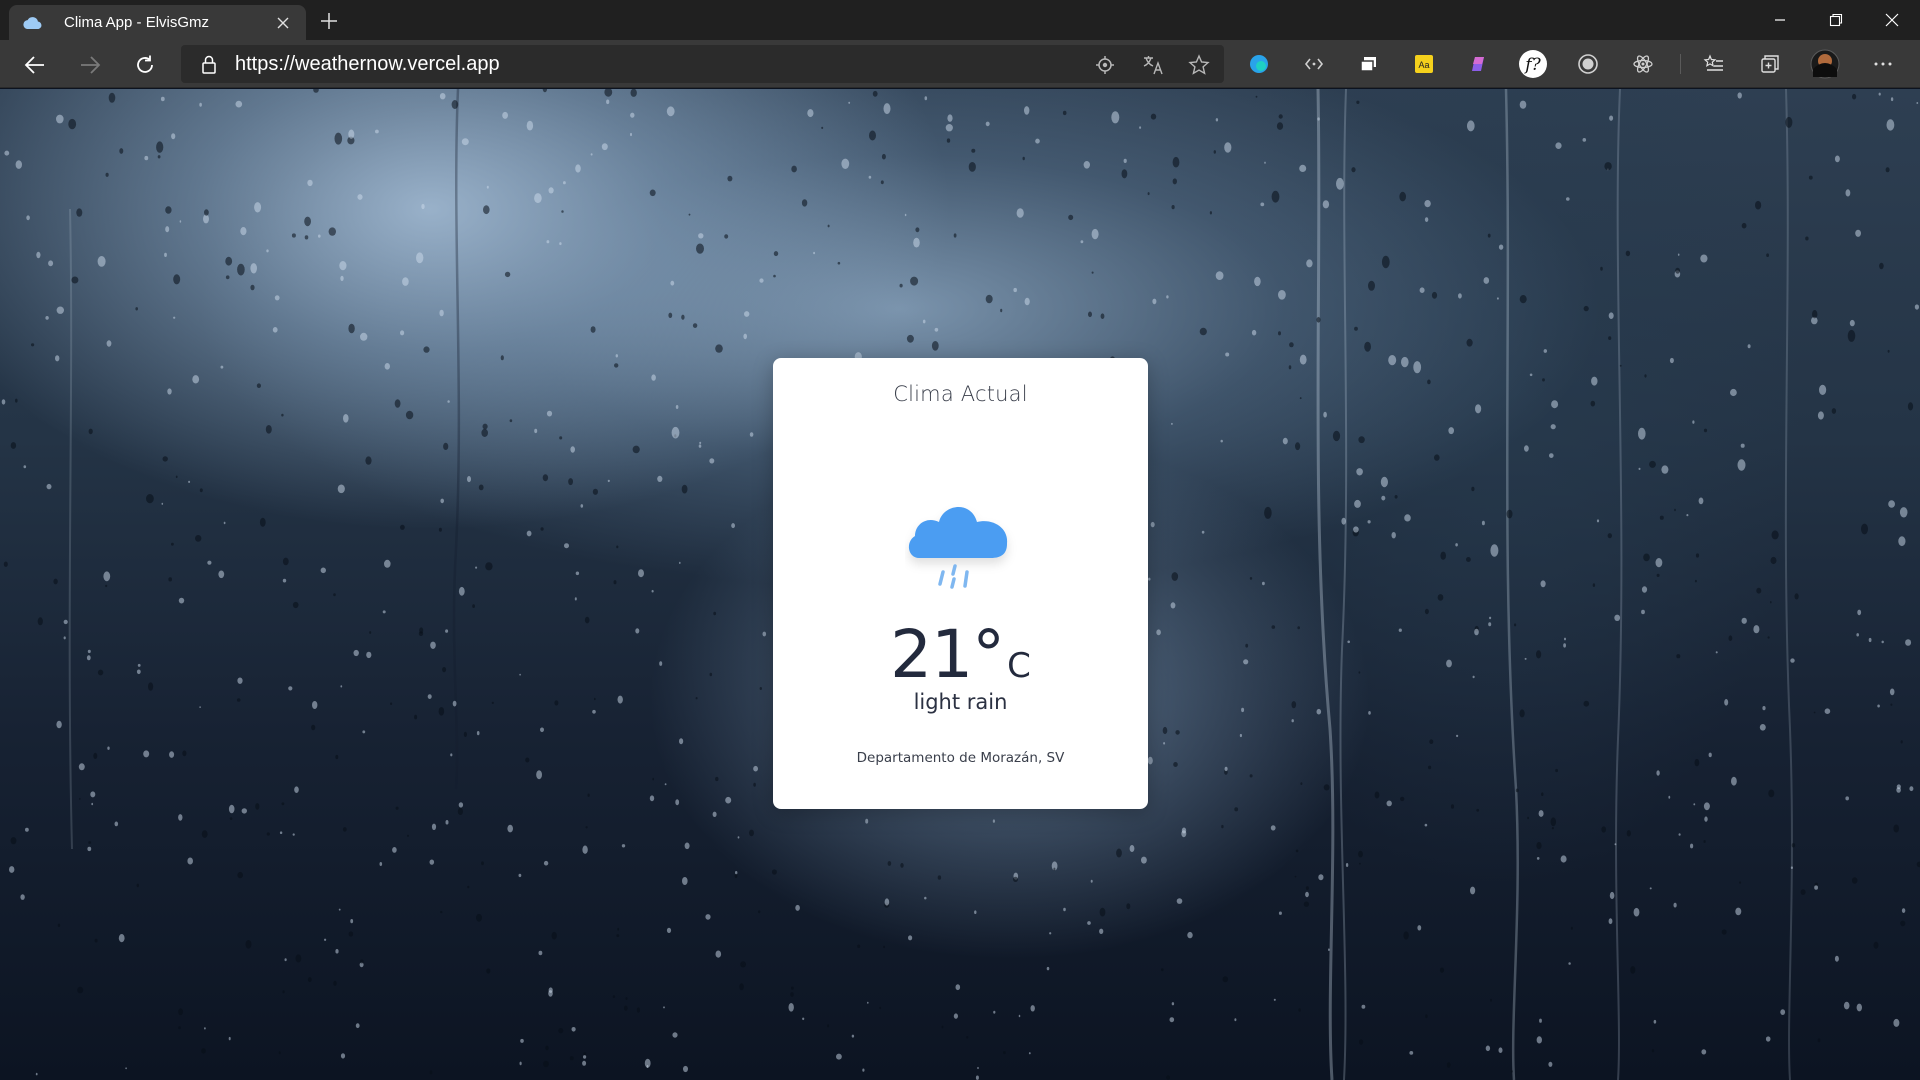 This screenshot has height=1080, width=1920. Describe the element at coordinates (1883, 64) in the screenshot. I see `more-options-icon` at that location.